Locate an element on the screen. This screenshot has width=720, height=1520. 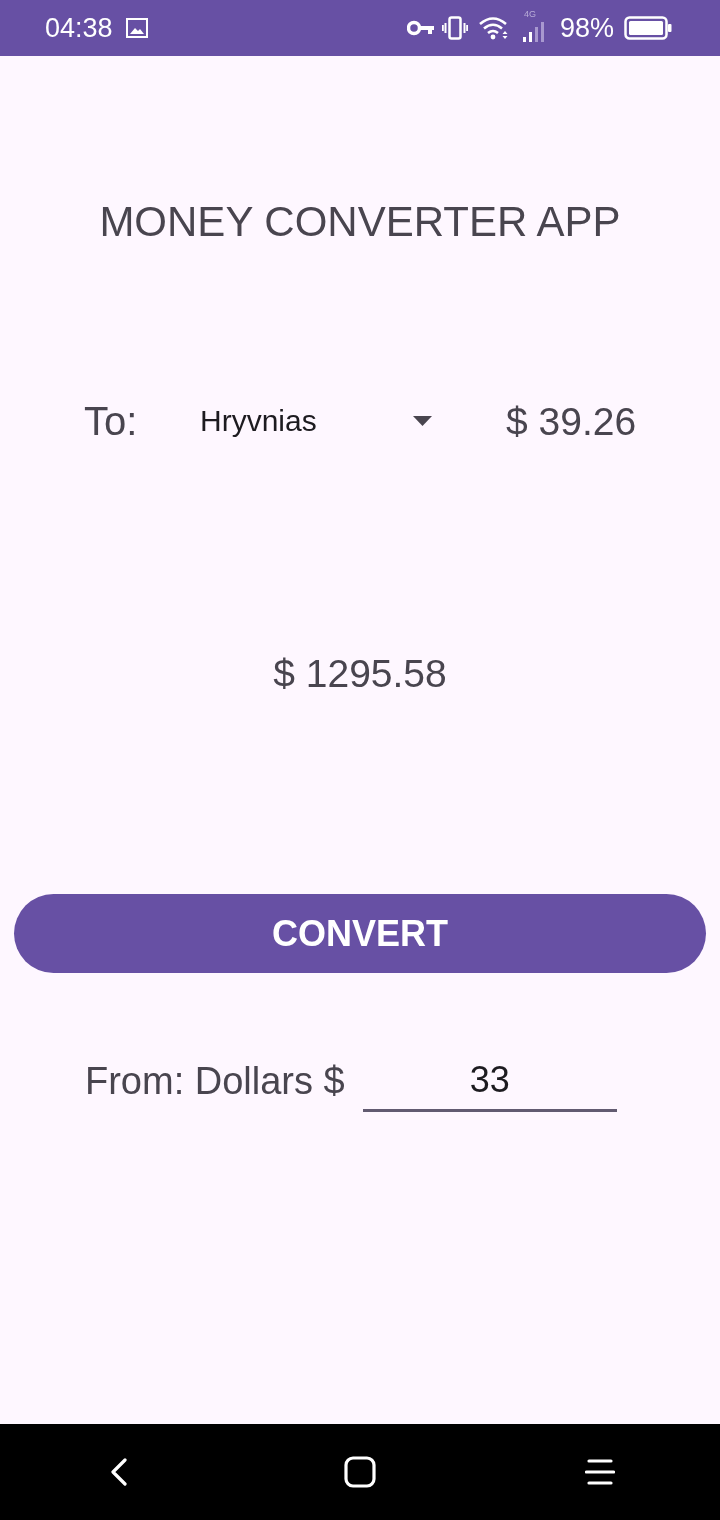
to-label: To: is located at coordinates (111, 421).